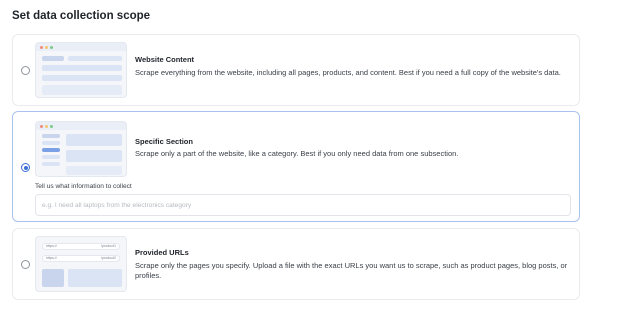 This screenshot has height=319, width=624. Describe the element at coordinates (25, 70) in the screenshot. I see `website-content-radio` at that location.